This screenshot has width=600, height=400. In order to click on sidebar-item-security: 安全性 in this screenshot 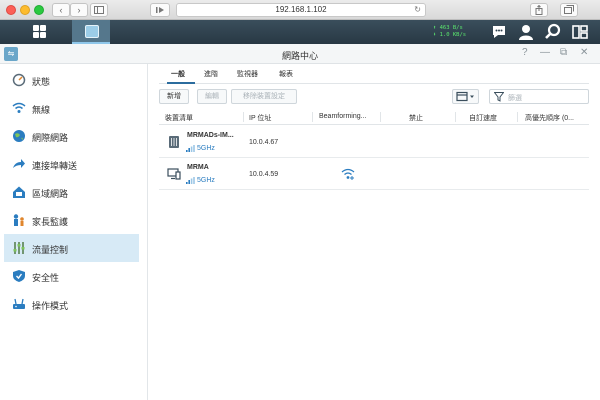, I will do `click(71, 276)`.